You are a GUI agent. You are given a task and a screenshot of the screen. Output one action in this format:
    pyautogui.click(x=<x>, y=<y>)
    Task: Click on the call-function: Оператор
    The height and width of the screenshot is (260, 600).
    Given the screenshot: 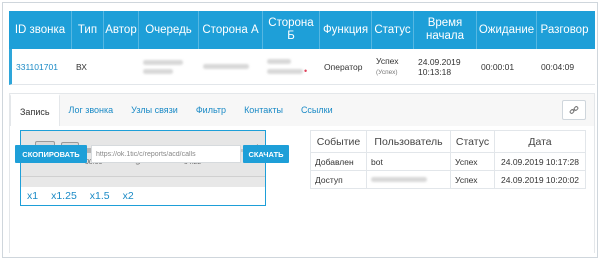 What is the action you would take?
    pyautogui.click(x=343, y=66)
    